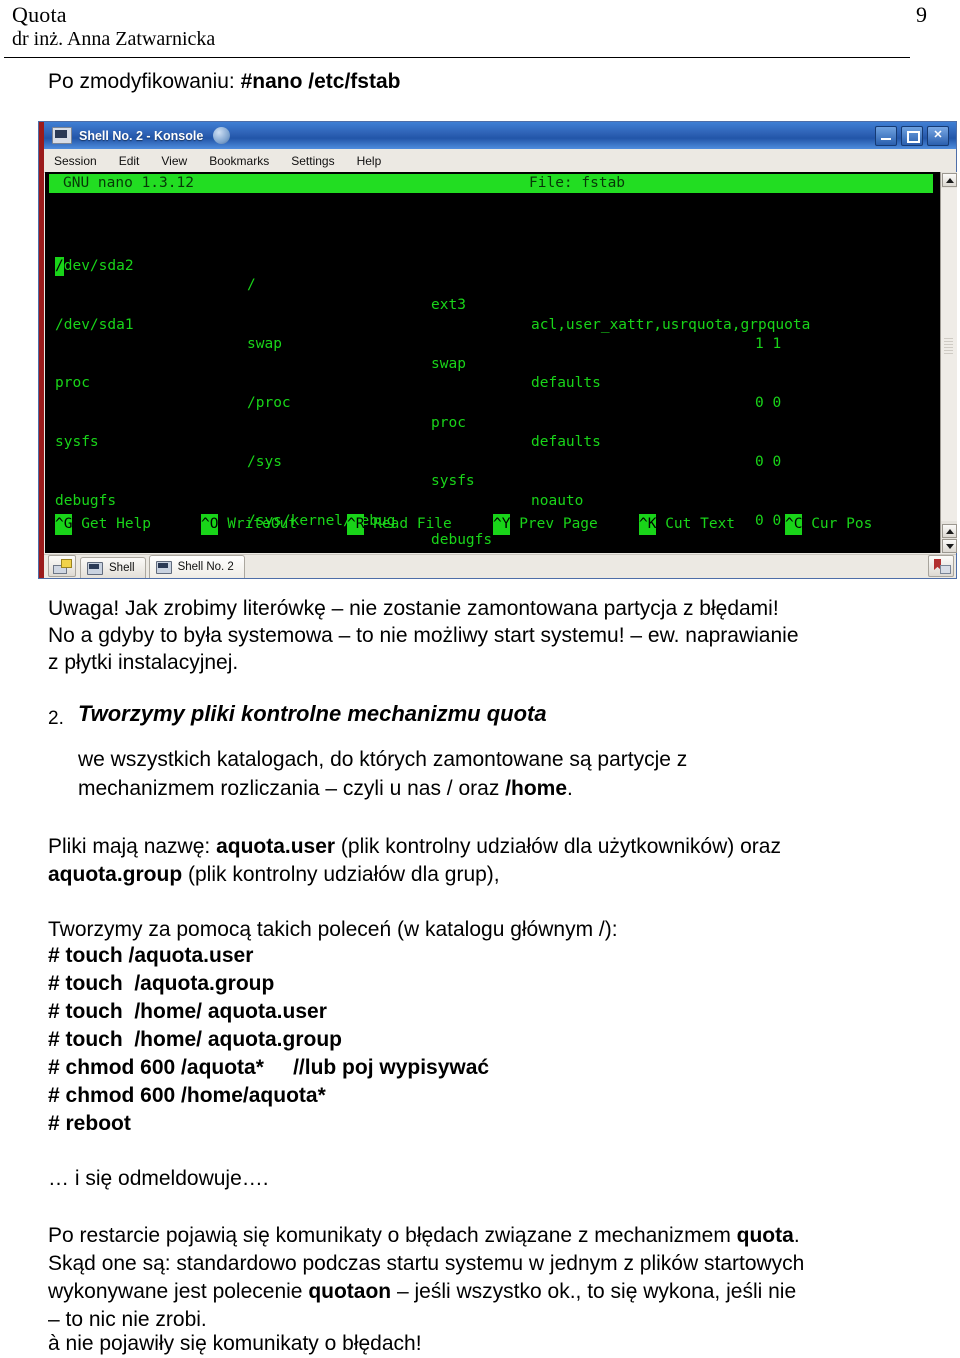  What do you see at coordinates (158, 1178) in the screenshot?
I see `logout-line: … i się odmeldowuje….` at bounding box center [158, 1178].